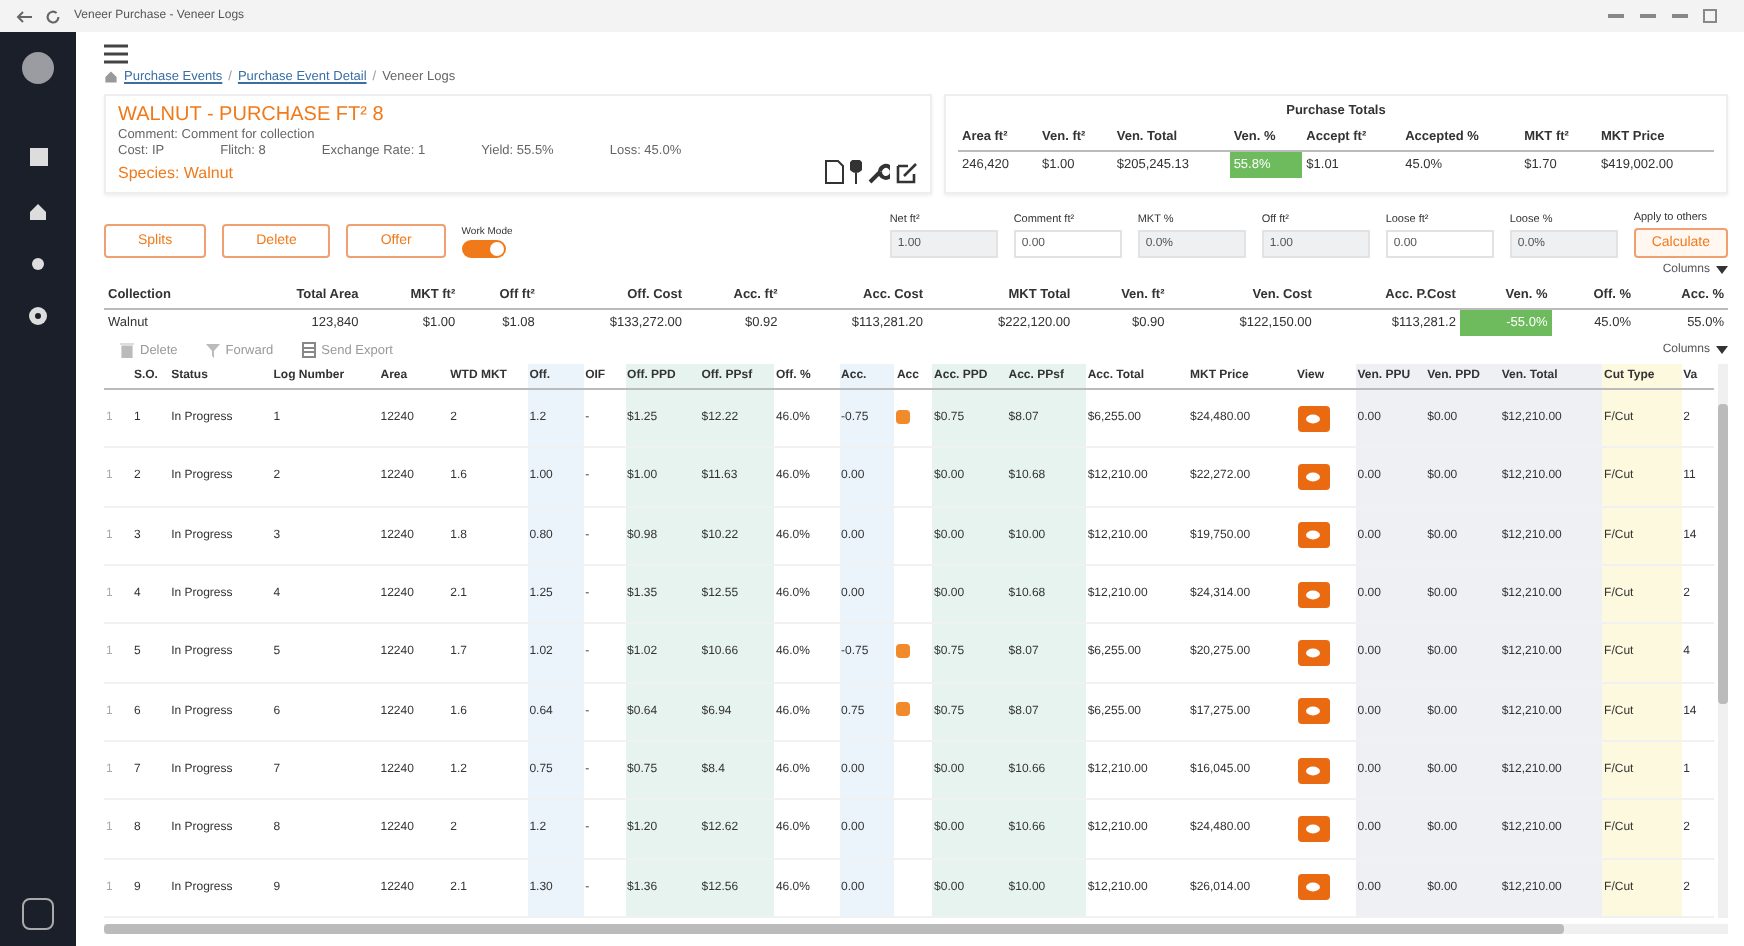 The image size is (1744, 946). I want to click on dot-icon, so click(38, 264).